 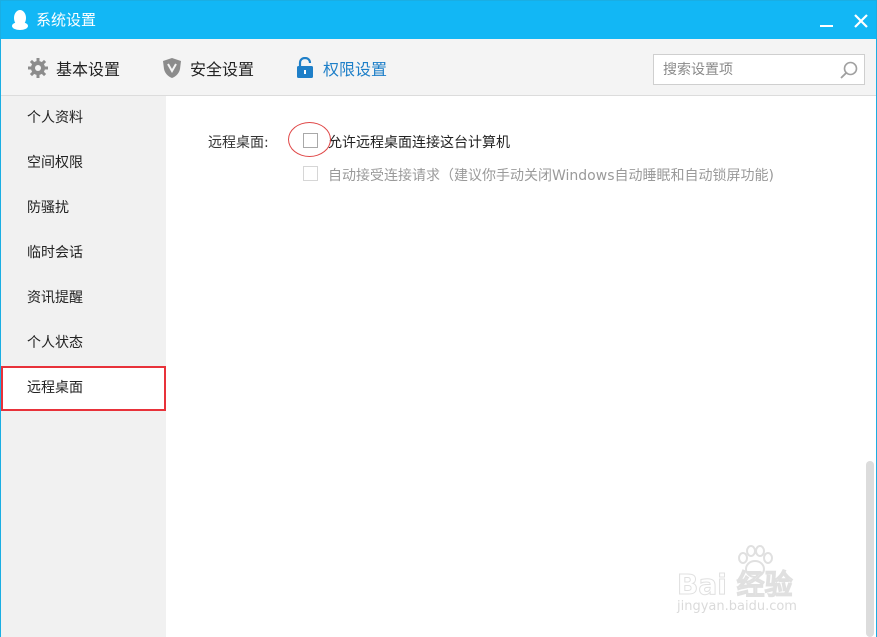 I want to click on search-icon, so click(x=849, y=70).